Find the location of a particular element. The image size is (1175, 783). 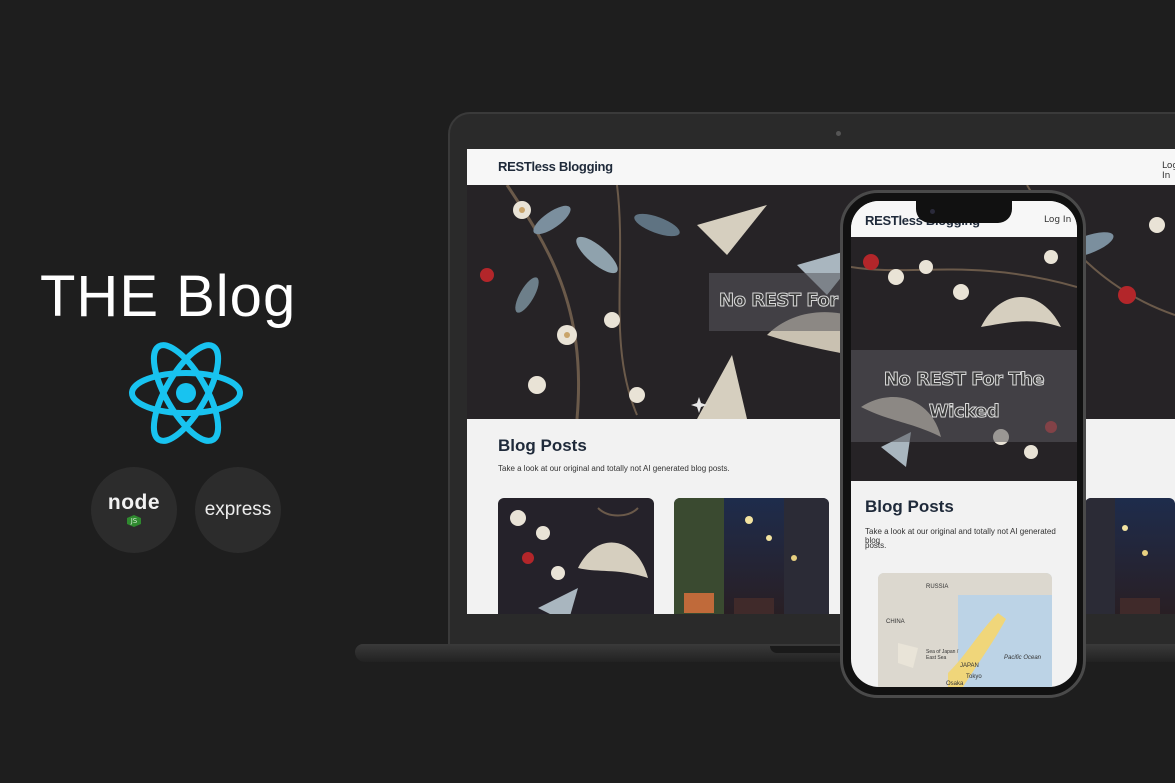

mobile-hero-title-overlay is located at coordinates (964, 396).